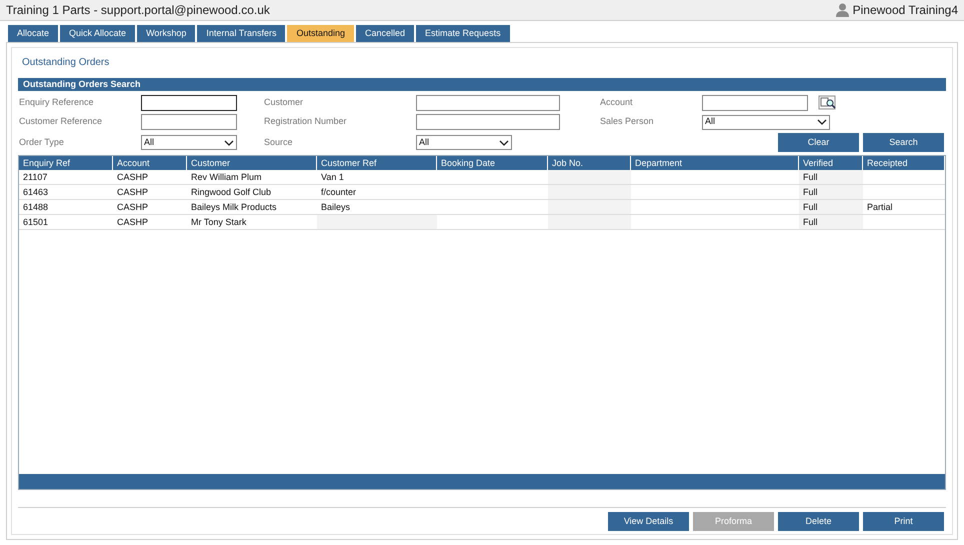 Image resolution: width=964 pixels, height=545 pixels. Describe the element at coordinates (336, 207) in the screenshot. I see `table-cell-text: Baileys` at that location.